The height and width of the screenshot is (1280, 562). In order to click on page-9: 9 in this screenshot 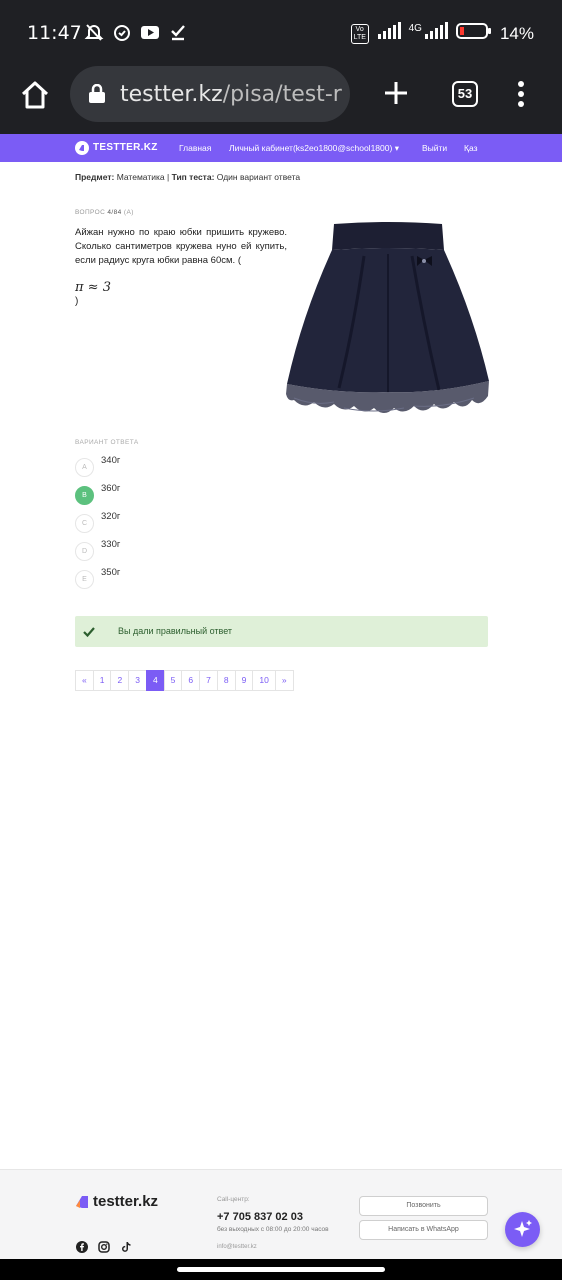, I will do `click(244, 680)`.